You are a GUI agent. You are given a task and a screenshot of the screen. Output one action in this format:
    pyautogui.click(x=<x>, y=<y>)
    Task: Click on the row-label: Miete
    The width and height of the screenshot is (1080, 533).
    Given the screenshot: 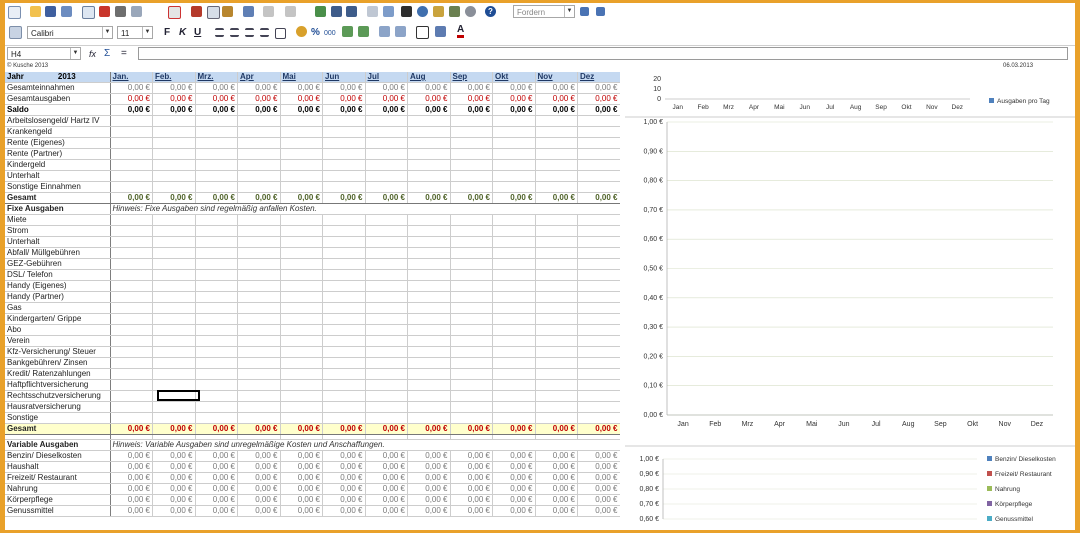 What is the action you would take?
    pyautogui.click(x=58, y=220)
    